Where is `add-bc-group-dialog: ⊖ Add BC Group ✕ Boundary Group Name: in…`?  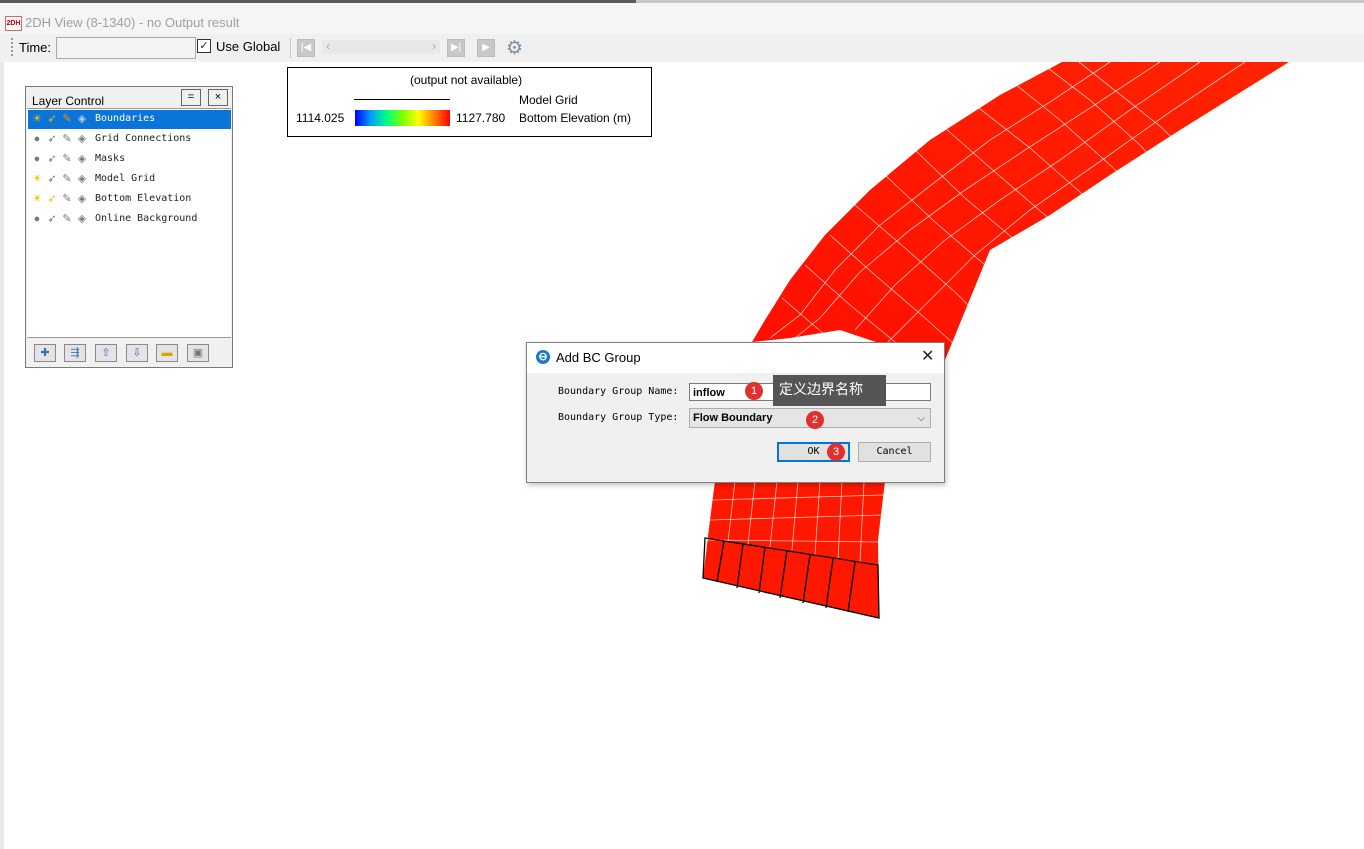
add-bc-group-dialog: ⊖ Add BC Group ✕ Boundary Group Name: in… is located at coordinates (735, 412).